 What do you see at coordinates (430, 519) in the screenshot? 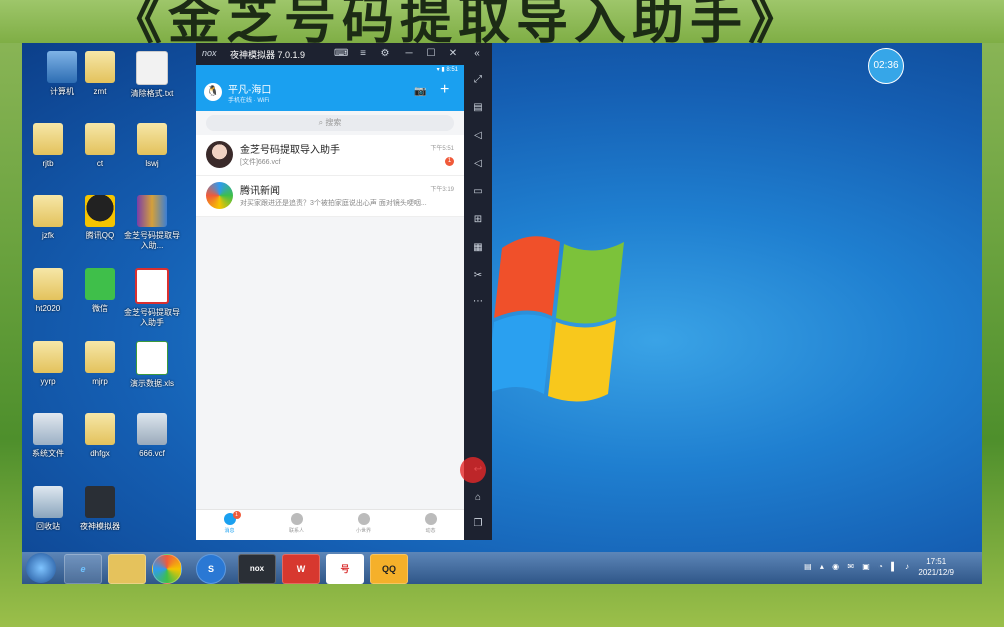
I see `feeds-icon` at bounding box center [430, 519].